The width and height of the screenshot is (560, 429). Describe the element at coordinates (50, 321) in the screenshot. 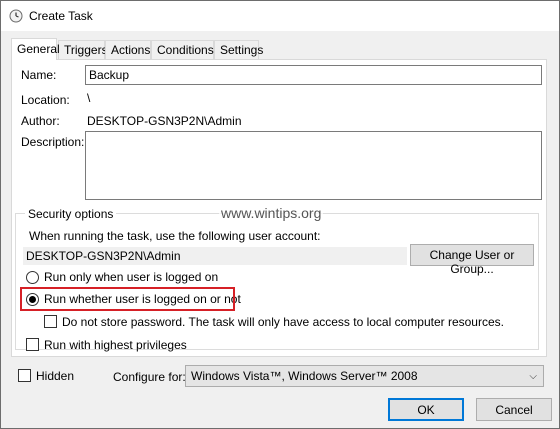

I see `no-store-password-checkbox` at that location.